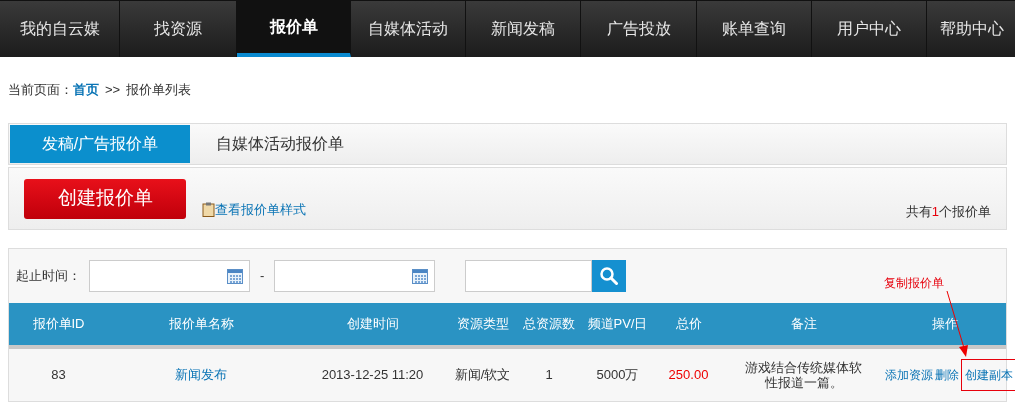 This screenshot has height=411, width=1015. What do you see at coordinates (549, 324) in the screenshot?
I see `column-header: 总资源数` at bounding box center [549, 324].